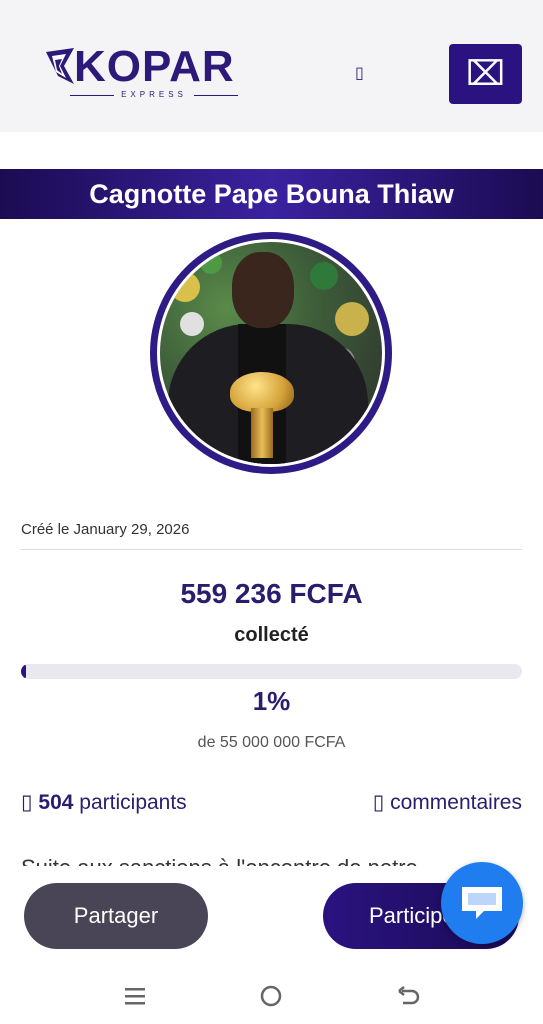 The height and width of the screenshot is (1024, 543). What do you see at coordinates (271, 701) in the screenshot?
I see `progress-percent: 1%` at bounding box center [271, 701].